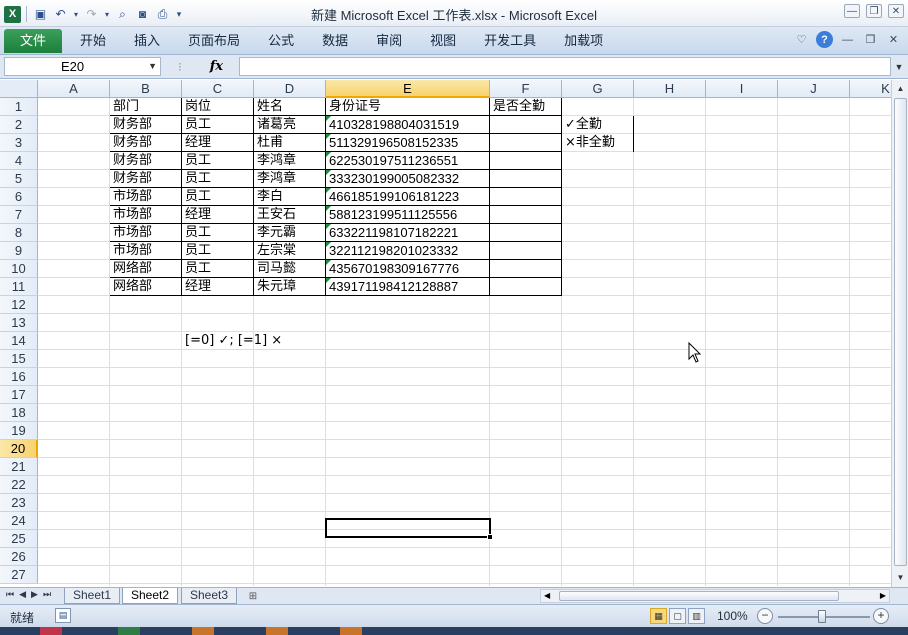 The width and height of the screenshot is (908, 635). I want to click on column-header-c: C, so click(218, 89).